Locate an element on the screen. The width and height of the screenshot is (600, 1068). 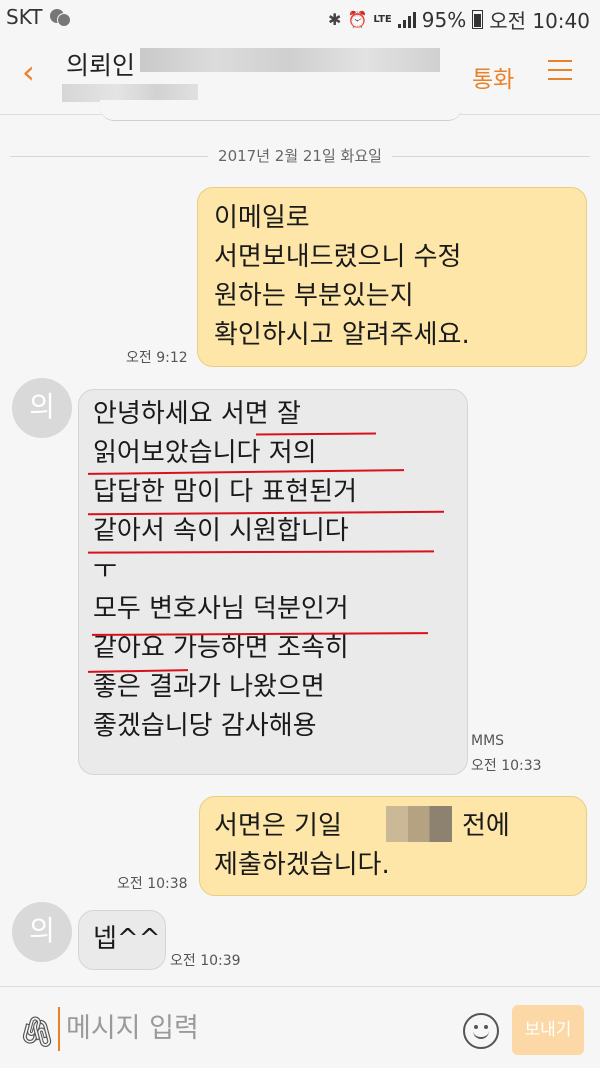
message-line: 안녕하세요 서면 잘 is located at coordinates (197, 414).